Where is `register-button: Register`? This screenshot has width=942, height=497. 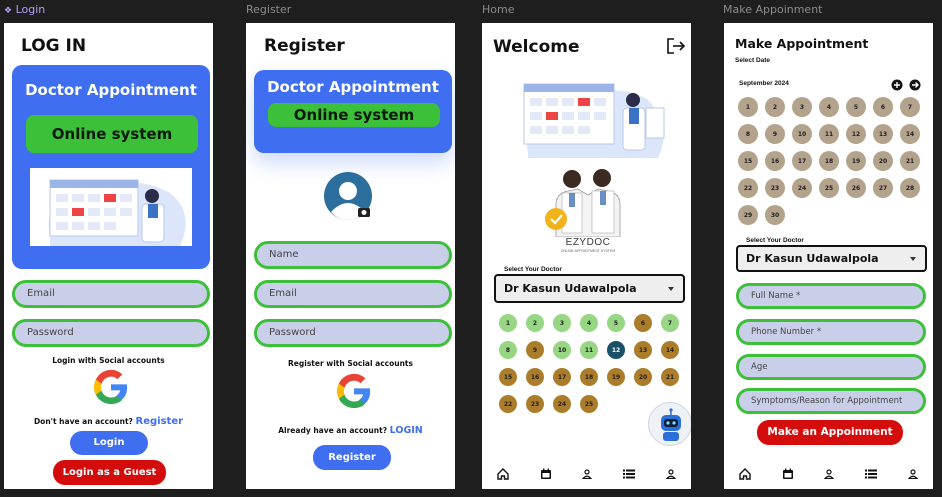 register-button: Register is located at coordinates (352, 457).